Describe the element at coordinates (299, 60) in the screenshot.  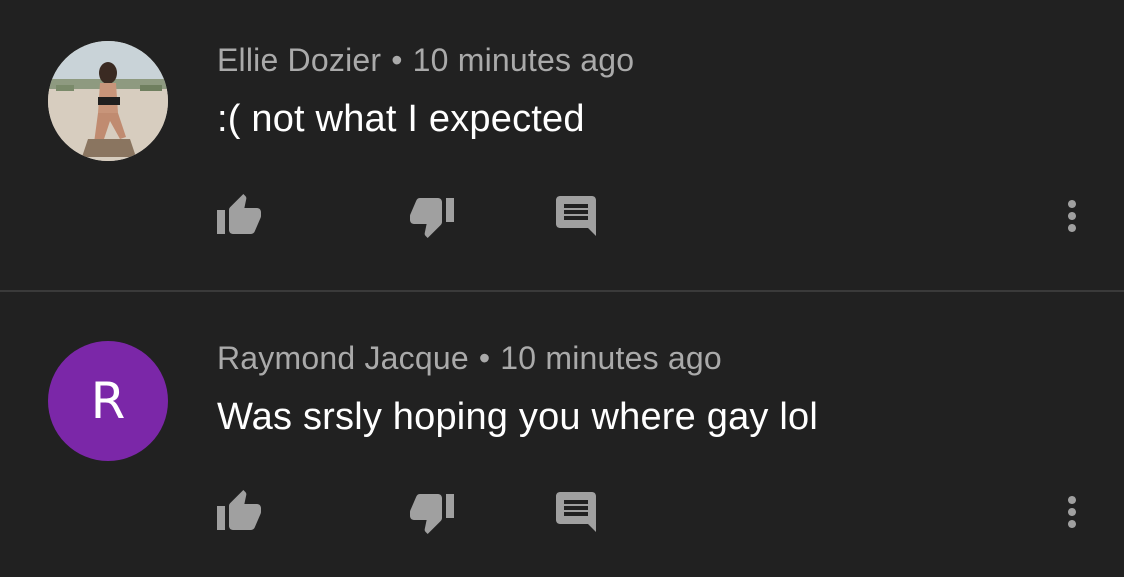
I see `author-name: Ellie Dozier` at that location.